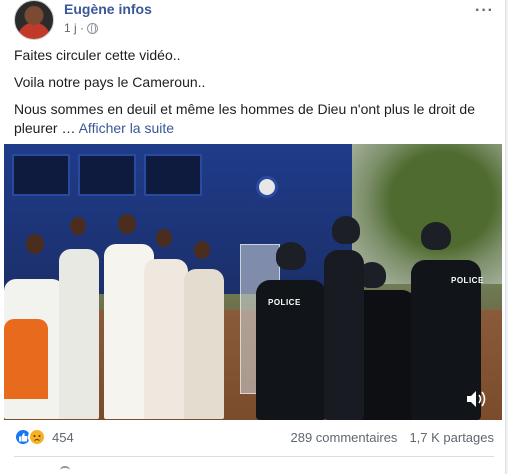 This screenshot has height=474, width=508. What do you see at coordinates (74, 28) in the screenshot?
I see `post-time: 1 j ·` at bounding box center [74, 28].